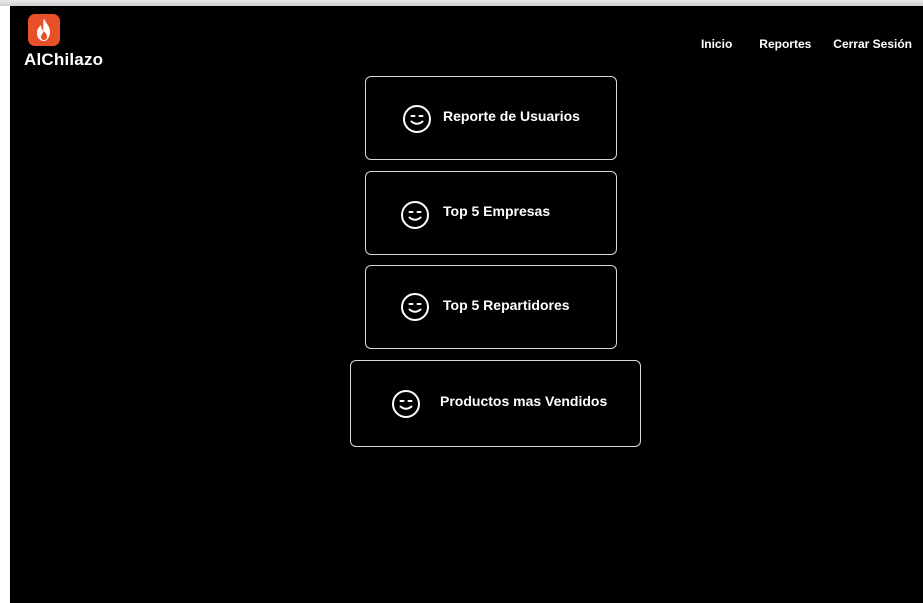 This screenshot has height=603, width=923. I want to click on report-card-productos: Productos mas Vendidos, so click(495, 403).